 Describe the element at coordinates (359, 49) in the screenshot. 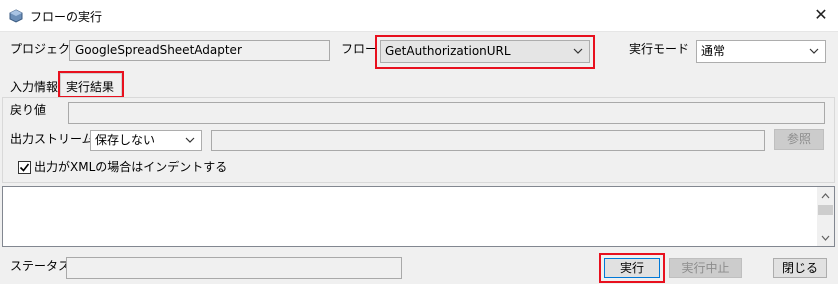

I see `flow-label: フロー` at that location.